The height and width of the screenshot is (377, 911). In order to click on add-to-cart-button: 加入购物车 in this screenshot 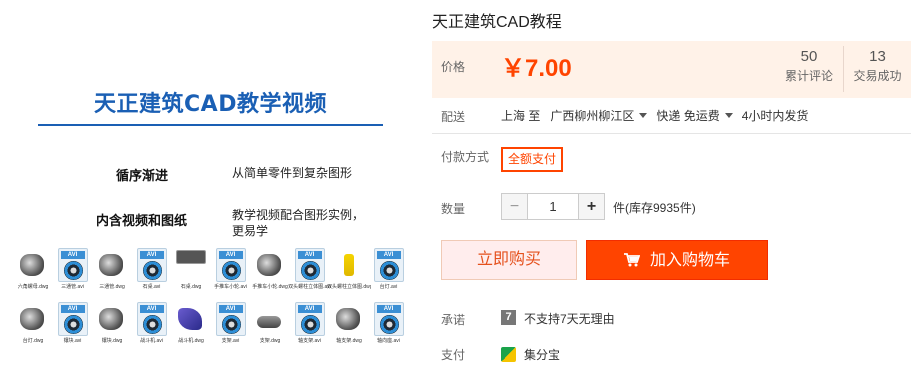, I will do `click(677, 260)`.